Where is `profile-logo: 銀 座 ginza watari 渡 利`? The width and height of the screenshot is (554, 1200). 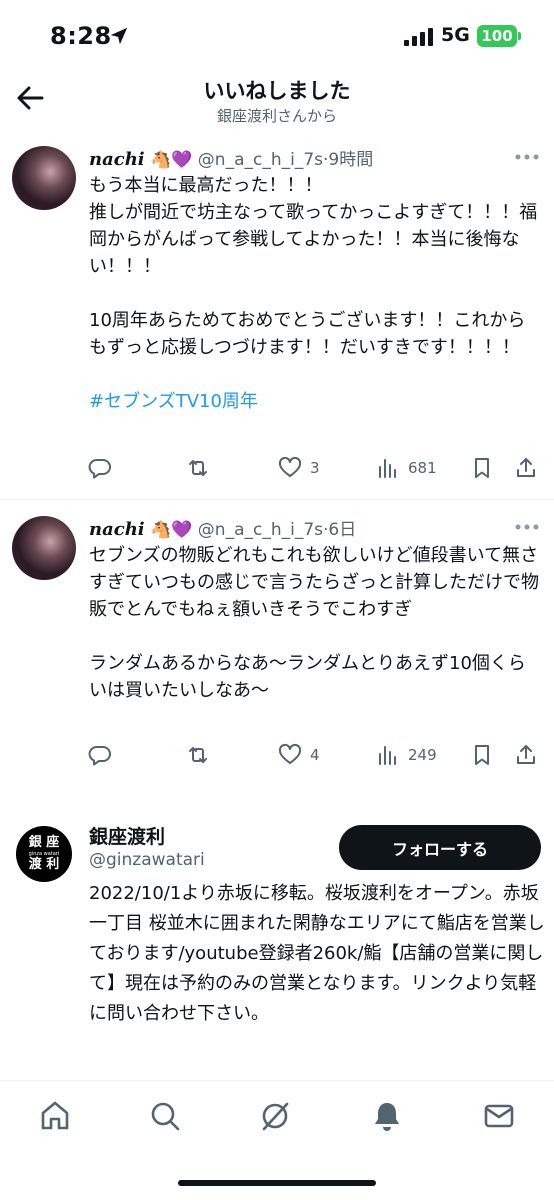 profile-logo: 銀 座 ginza watari 渡 利 is located at coordinates (44, 854).